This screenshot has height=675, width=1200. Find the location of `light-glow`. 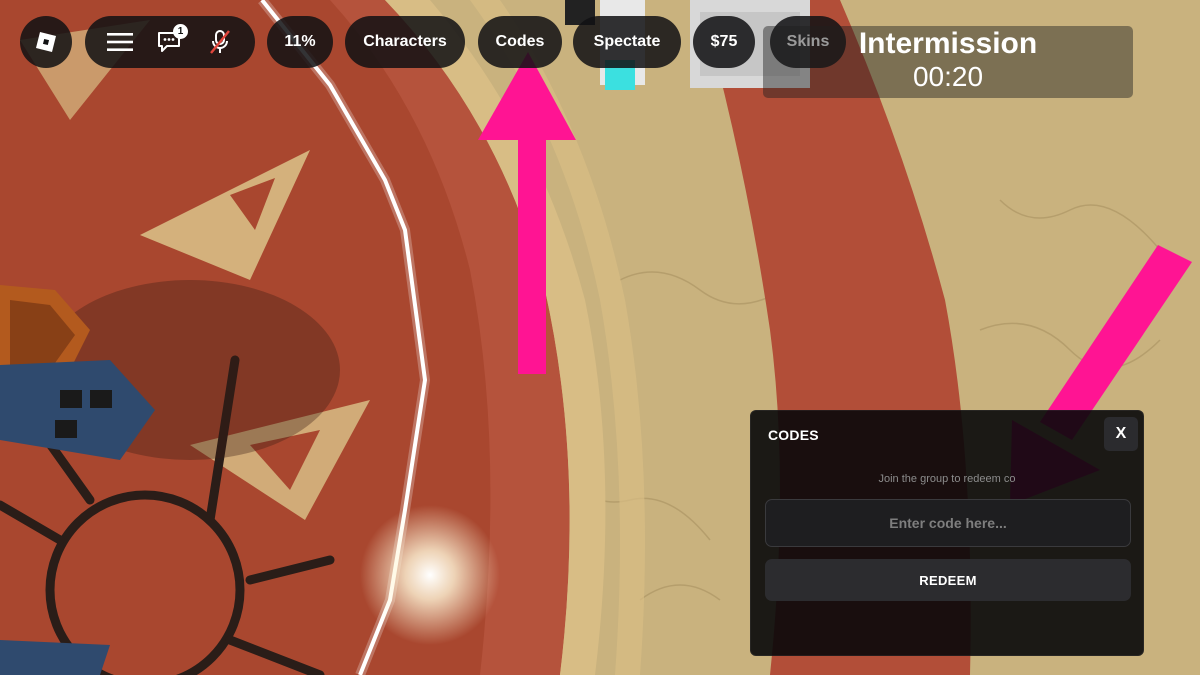

light-glow is located at coordinates (430, 575).